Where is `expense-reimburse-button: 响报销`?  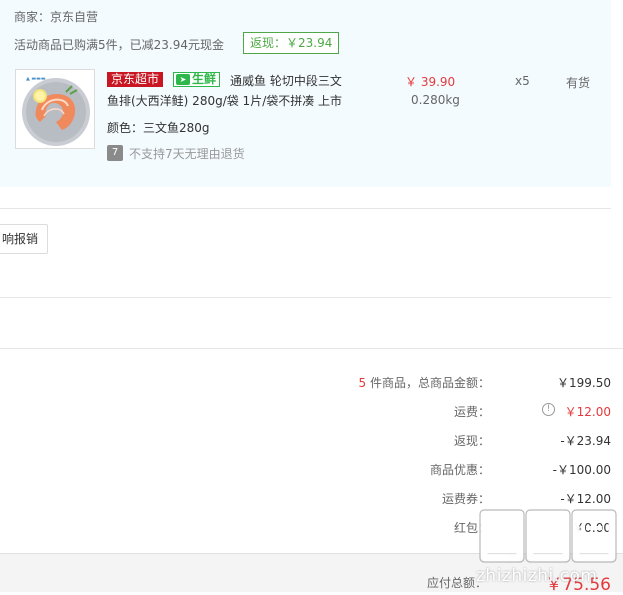 expense-reimburse-button: 响报销 is located at coordinates (24, 239).